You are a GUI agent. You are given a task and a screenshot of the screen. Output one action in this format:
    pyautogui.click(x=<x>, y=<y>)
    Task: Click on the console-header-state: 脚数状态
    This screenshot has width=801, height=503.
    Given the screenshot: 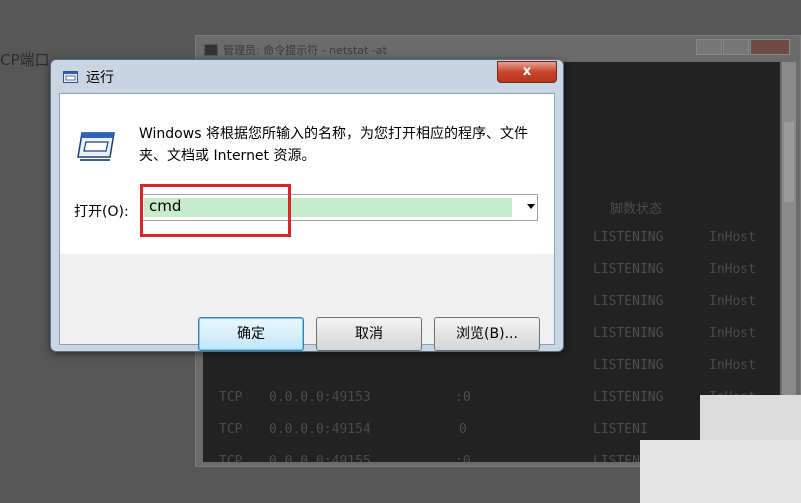 What is the action you would take?
    pyautogui.click(x=636, y=209)
    